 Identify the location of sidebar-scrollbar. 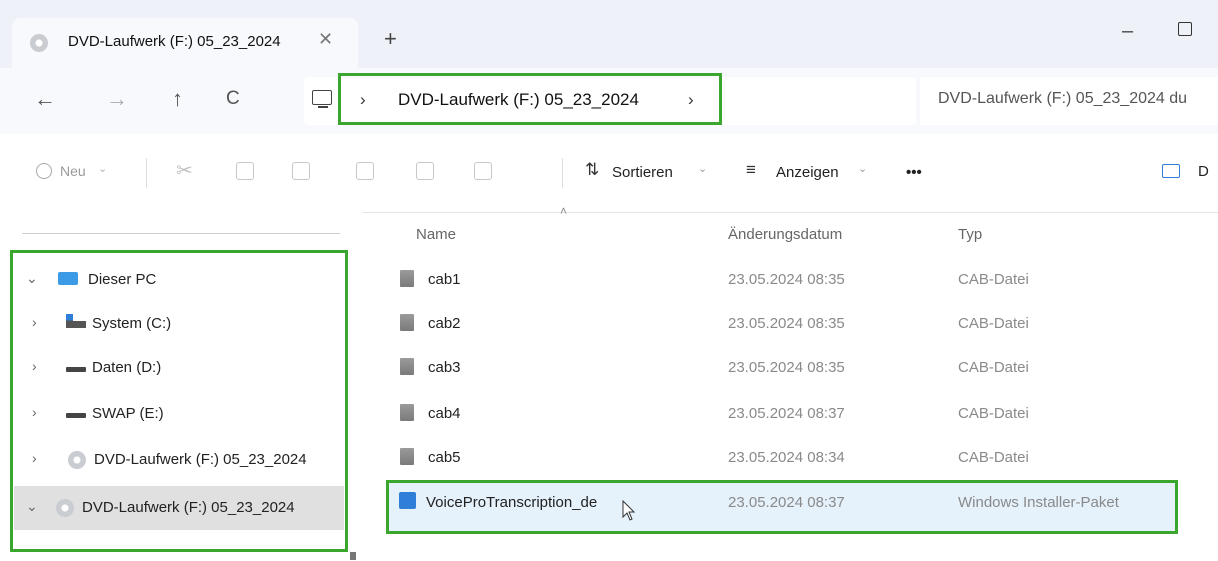
(353, 556).